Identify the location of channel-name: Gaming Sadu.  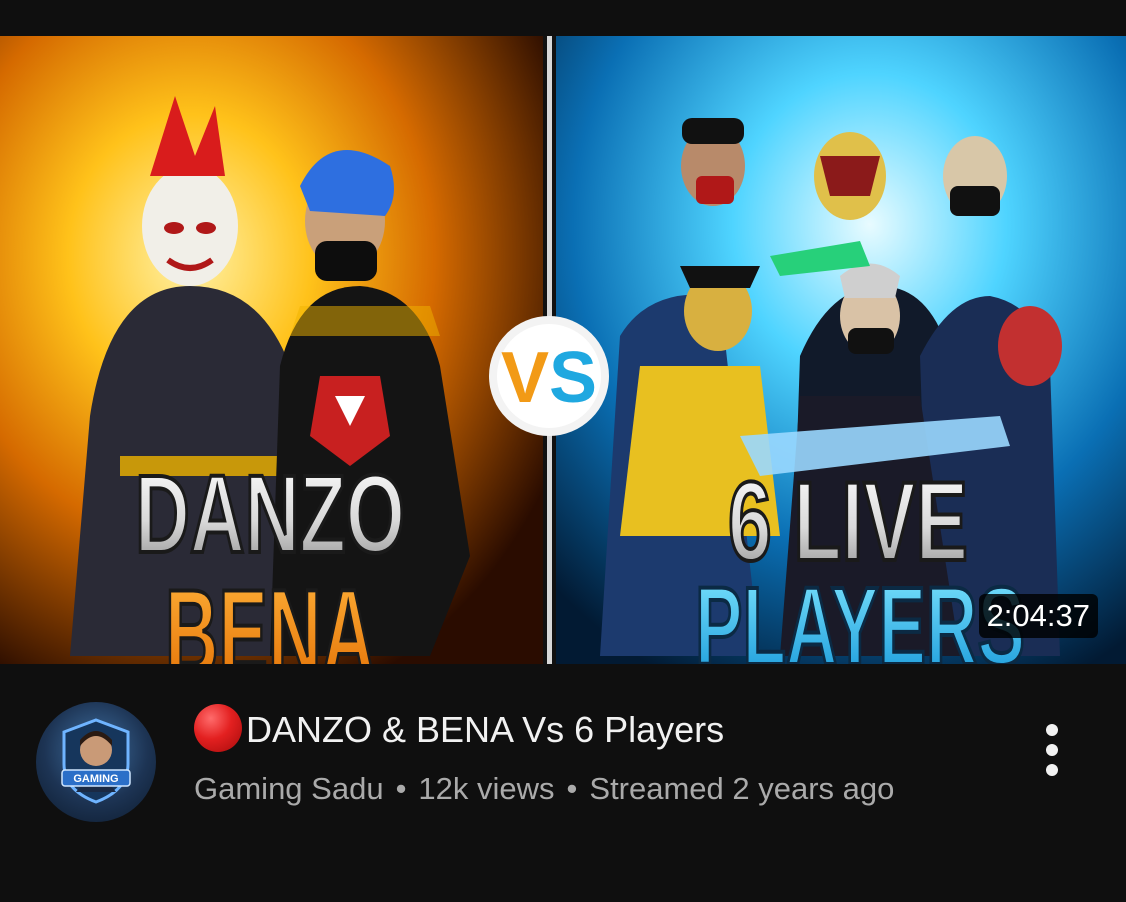
(289, 788).